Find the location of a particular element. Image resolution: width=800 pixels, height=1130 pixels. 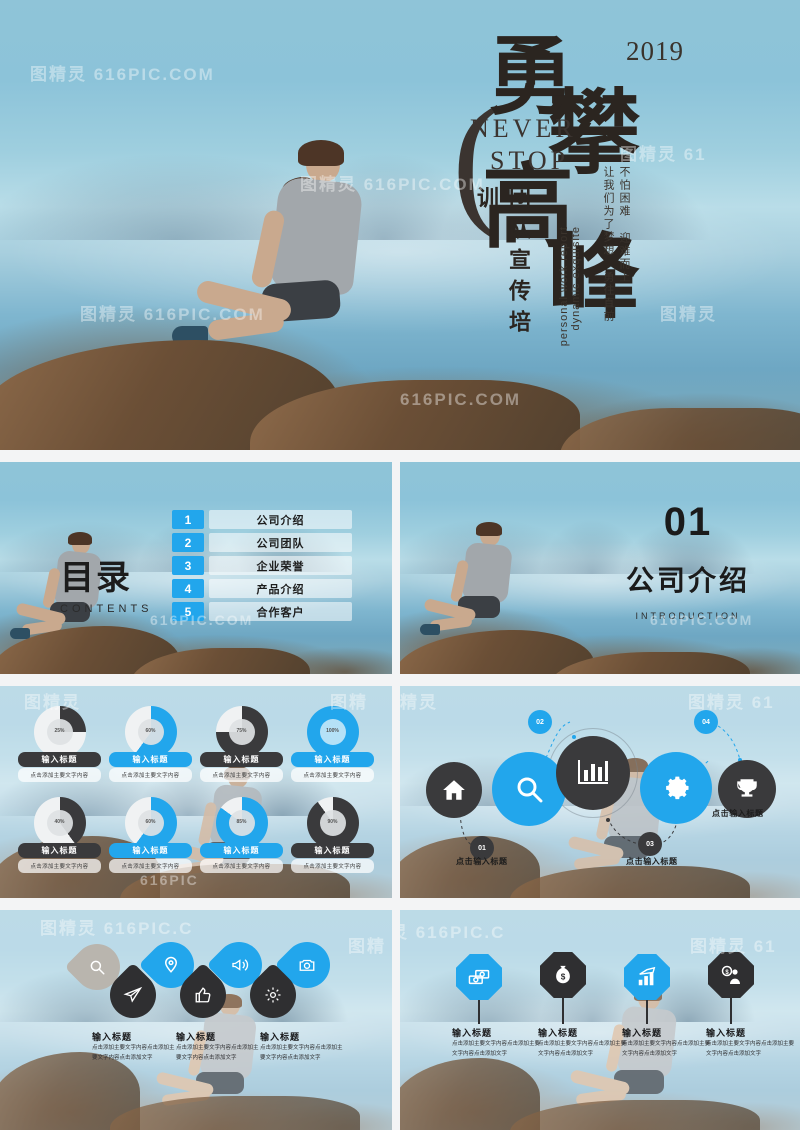

list-item-number: 2 is located at coordinates (188, 542).